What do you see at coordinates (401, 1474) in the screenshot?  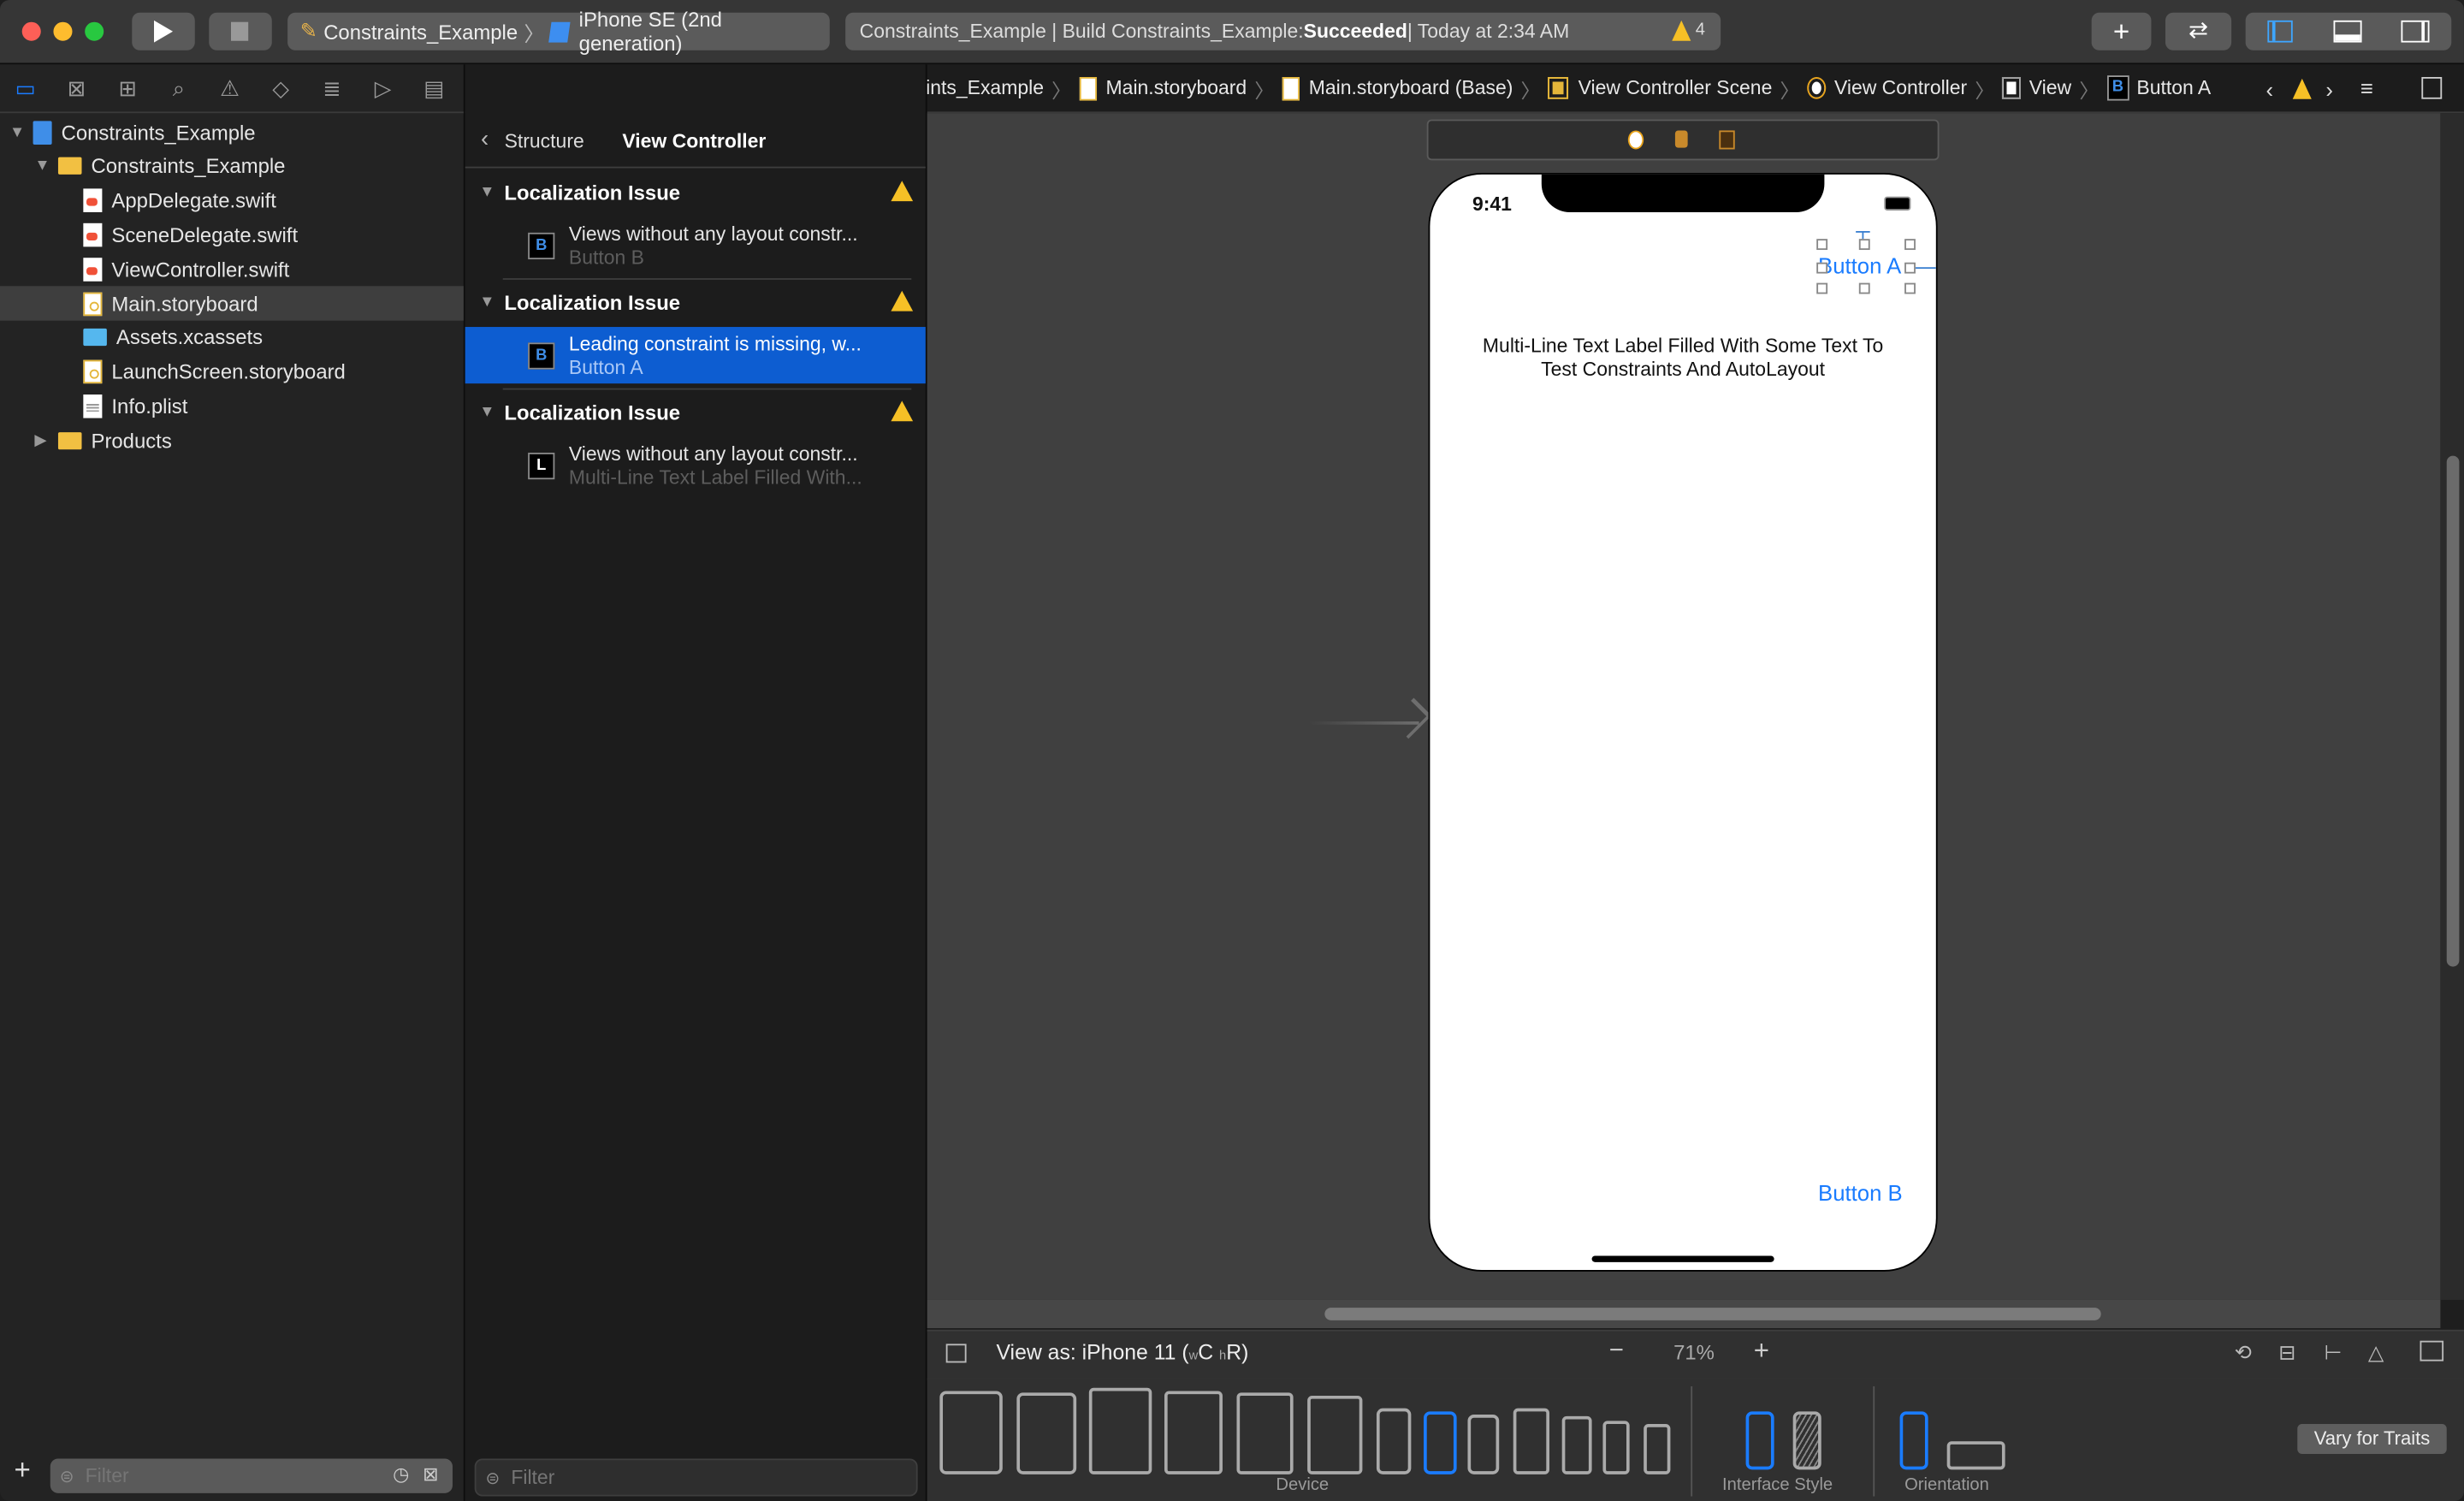 I see `recent-files-clock-icon: ◷` at bounding box center [401, 1474].